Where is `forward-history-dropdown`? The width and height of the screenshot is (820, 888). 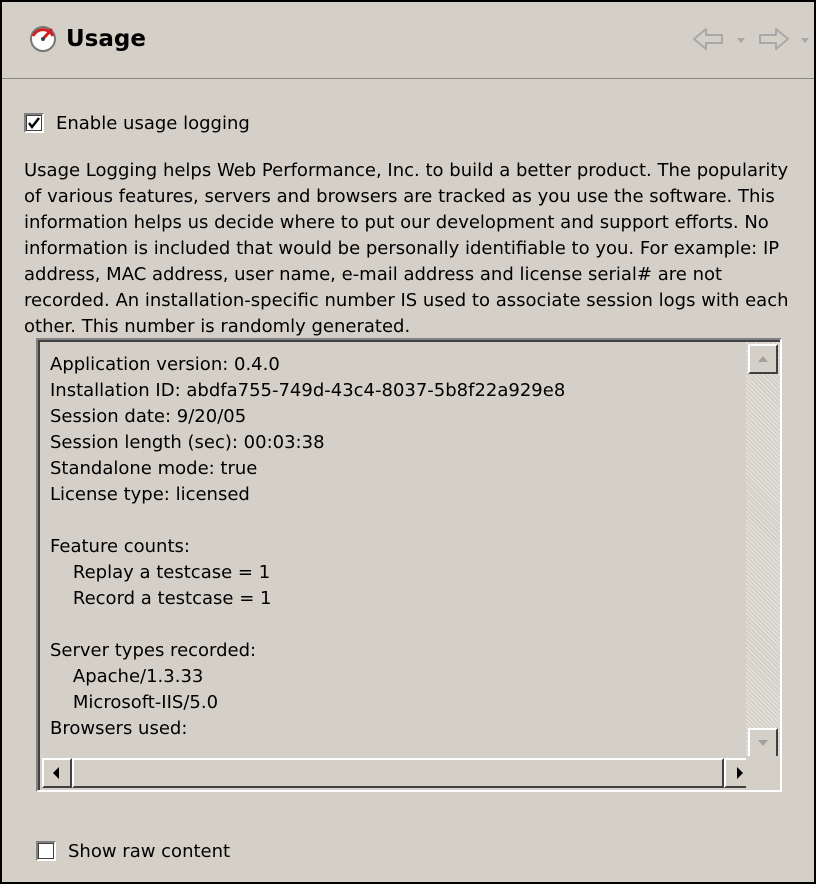
forward-history-dropdown is located at coordinates (805, 39).